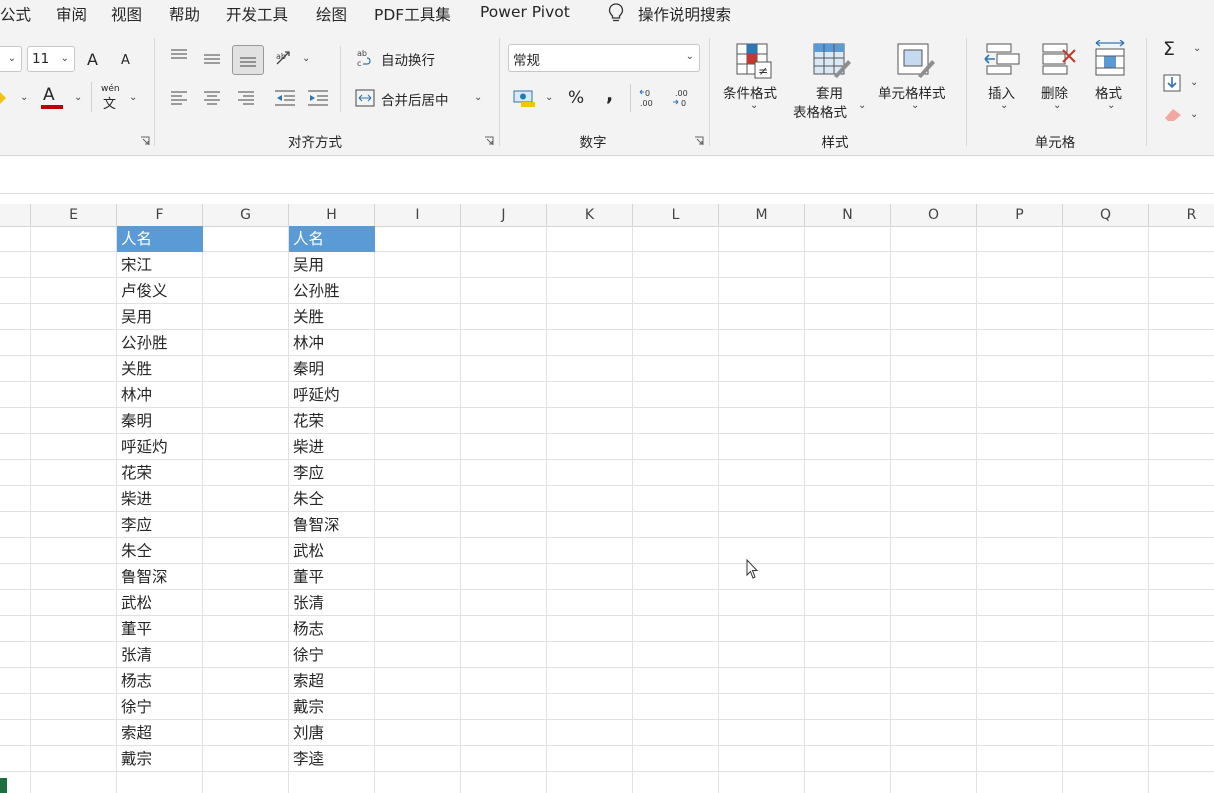 The width and height of the screenshot is (1214, 793). Describe the element at coordinates (160, 577) in the screenshot. I see `column-f-cell: 鲁智深` at that location.